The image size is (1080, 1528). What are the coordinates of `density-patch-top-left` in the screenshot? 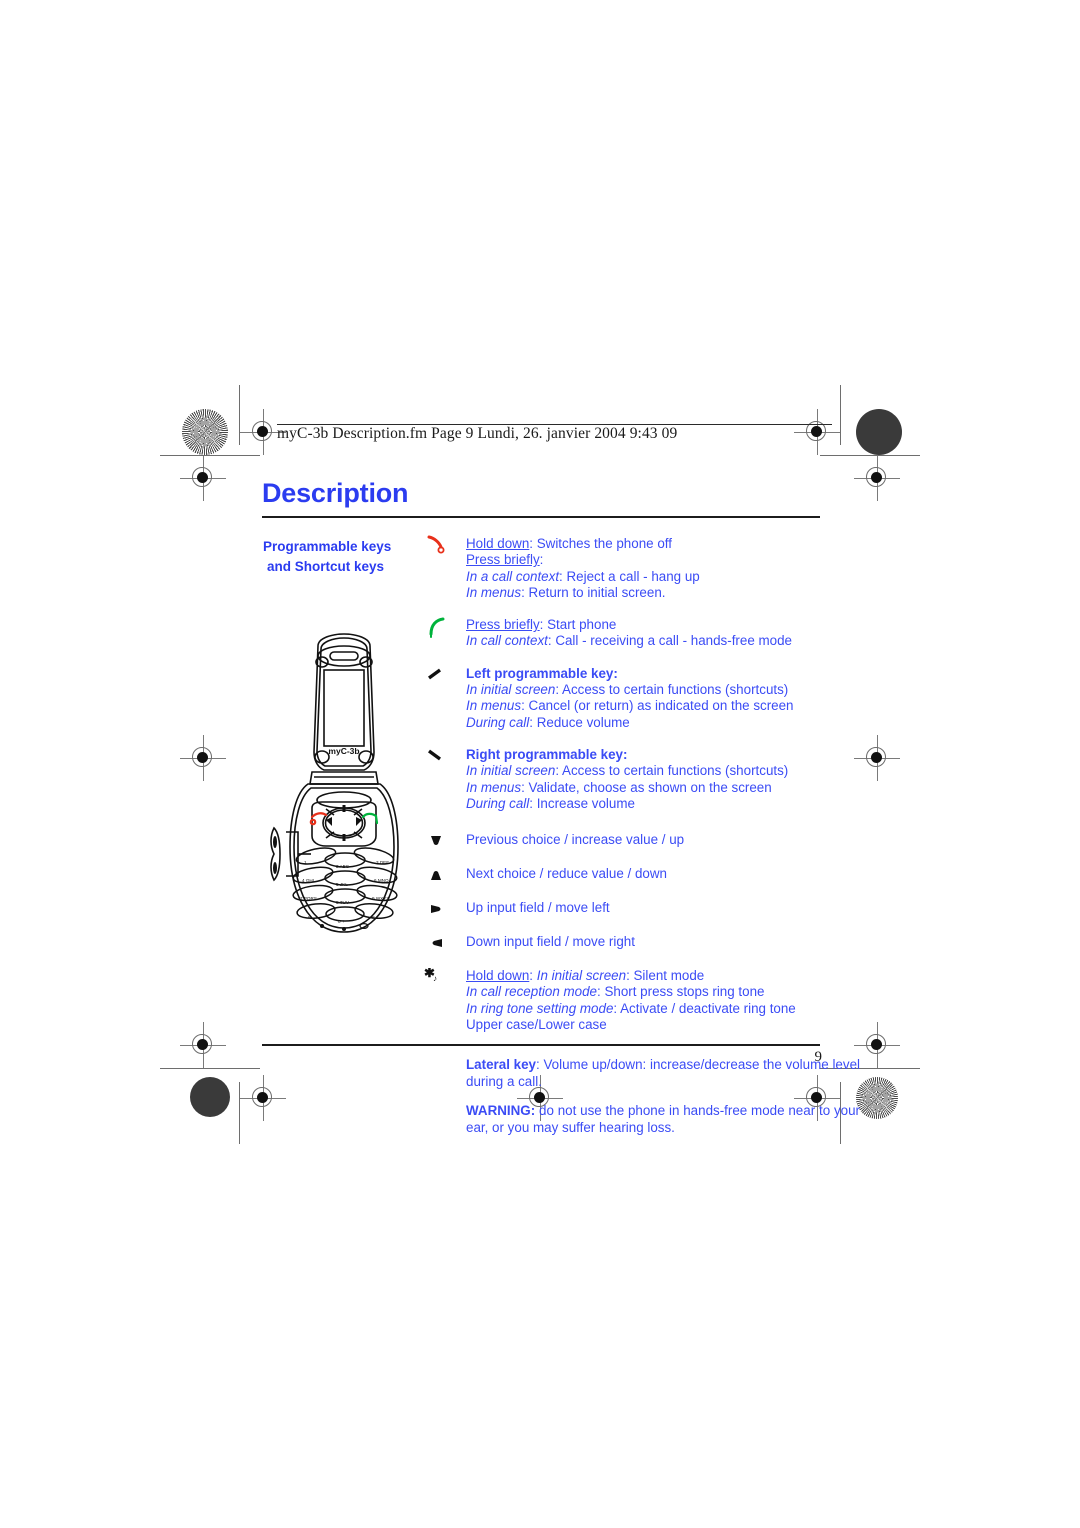 It's located at (205, 432).